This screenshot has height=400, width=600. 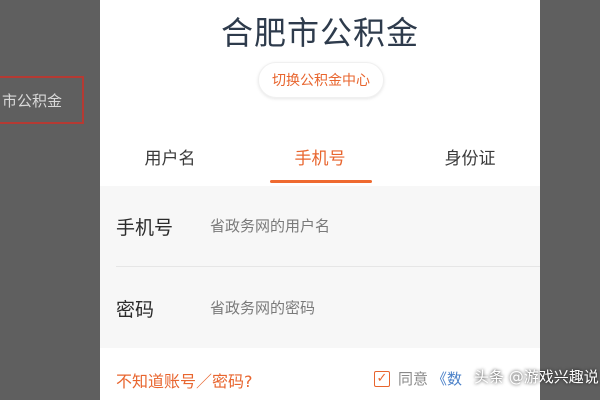 I want to click on phone-row: 手机号, so click(x=328, y=226).